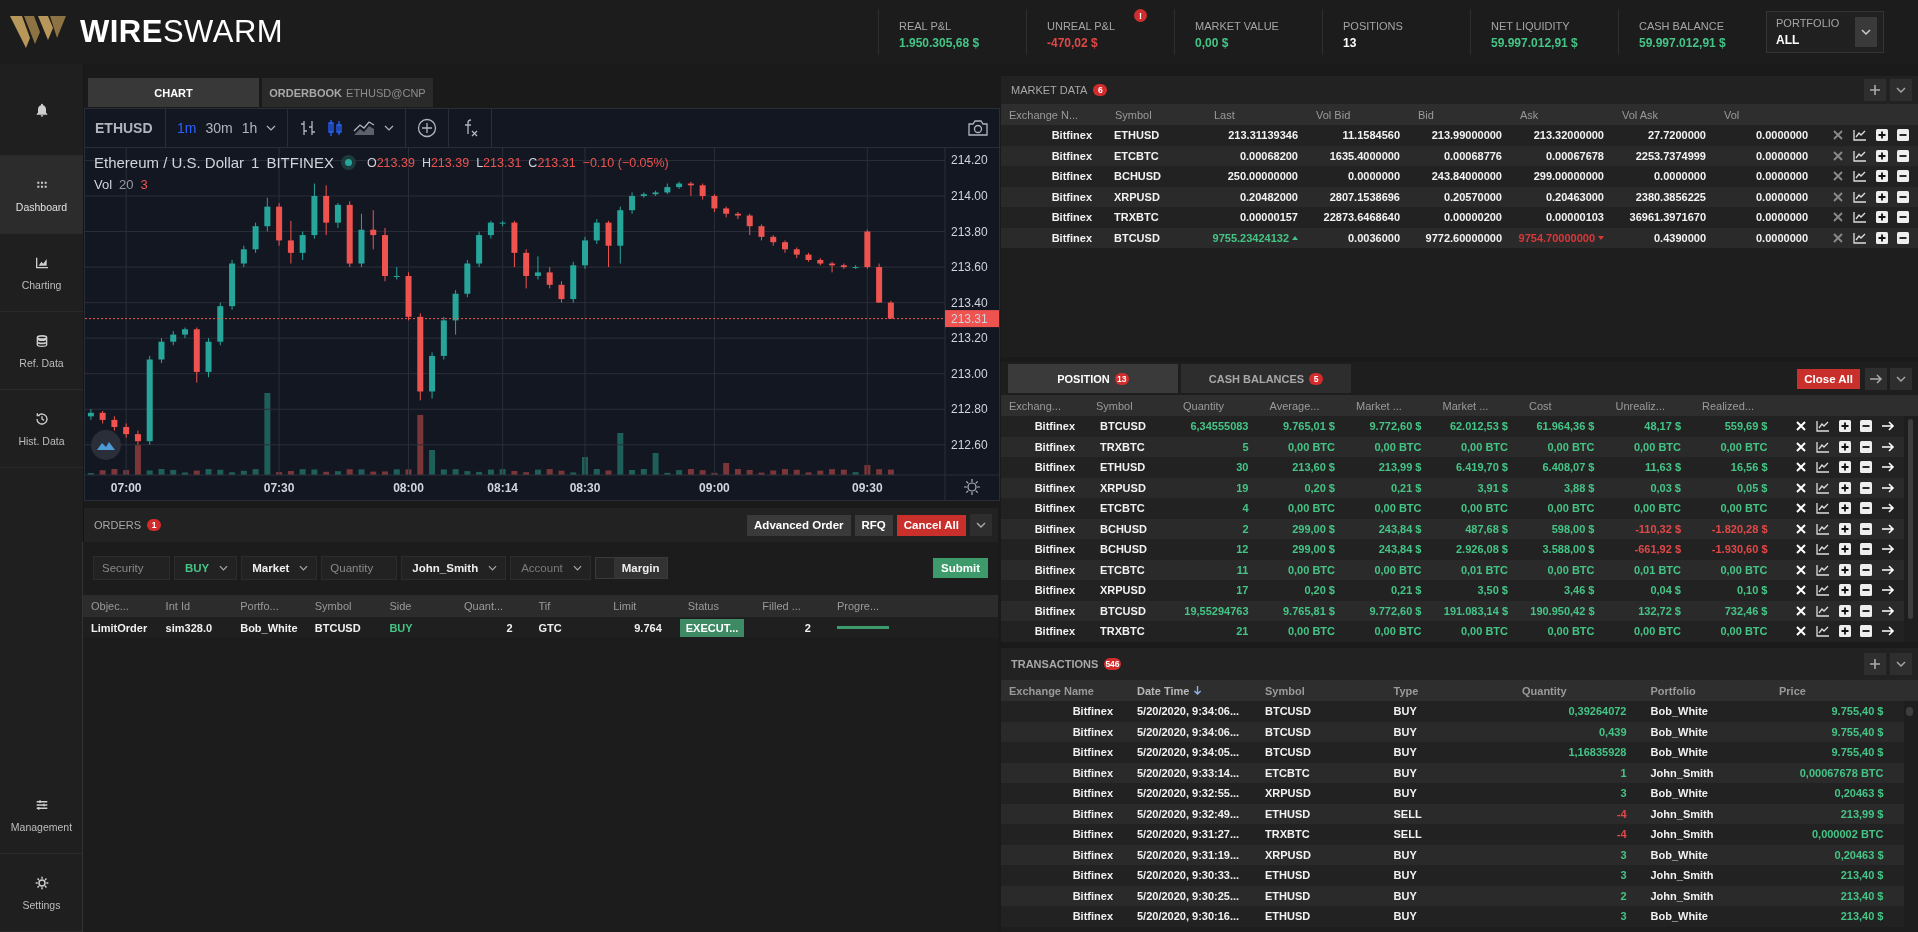 The height and width of the screenshot is (932, 1918). What do you see at coordinates (717, 606) in the screenshot?
I see `column-header: Status` at bounding box center [717, 606].